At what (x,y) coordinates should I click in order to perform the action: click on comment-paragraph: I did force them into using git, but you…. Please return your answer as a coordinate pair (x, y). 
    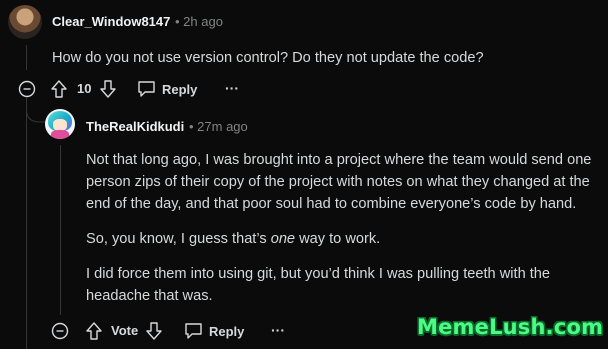
    Looking at the image, I should click on (318, 285).